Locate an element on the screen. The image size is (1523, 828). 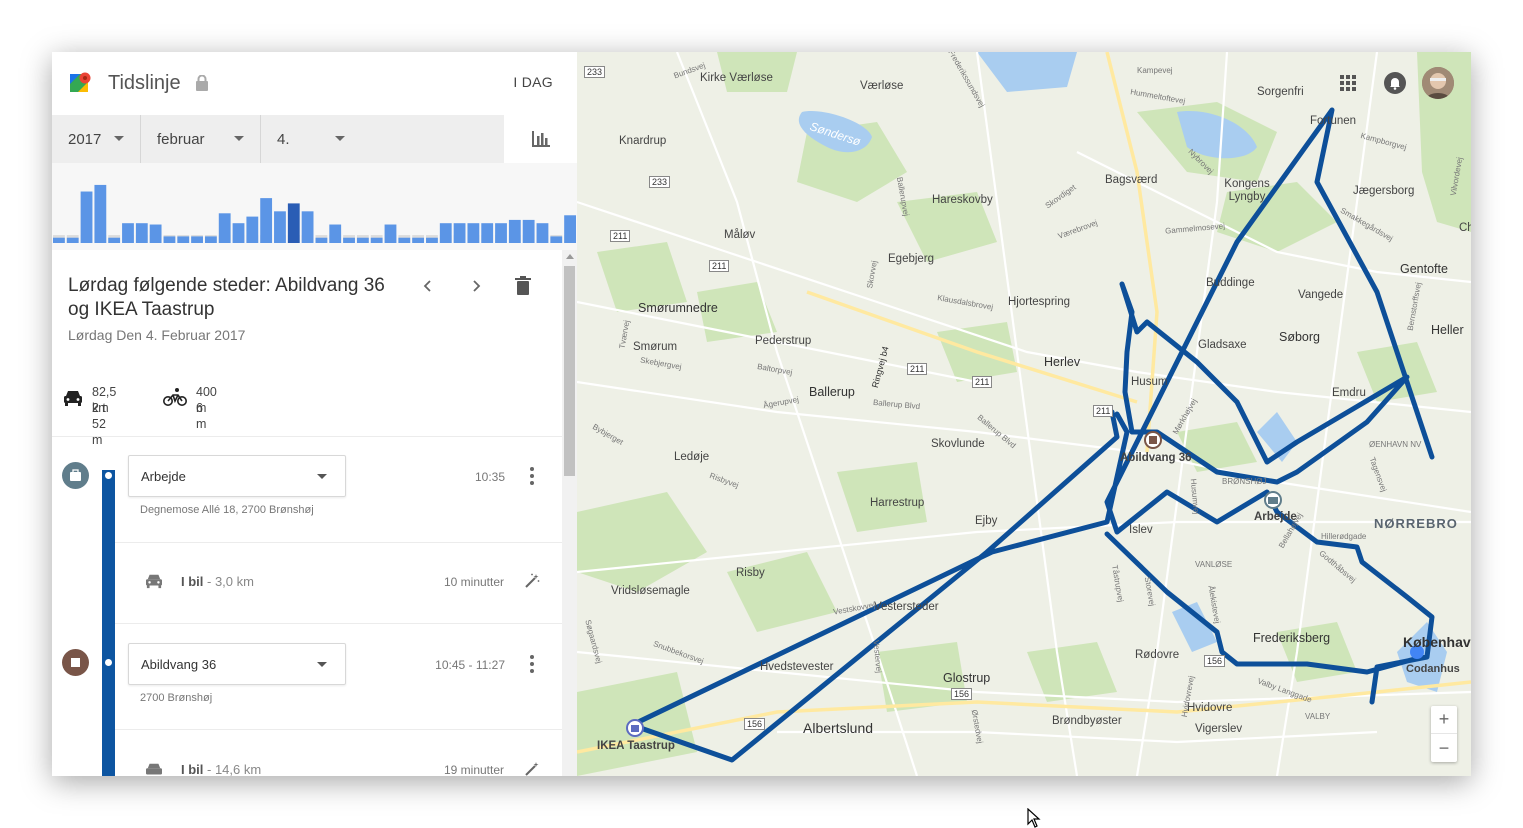
map-label: Glostrup is located at coordinates (967, 678).